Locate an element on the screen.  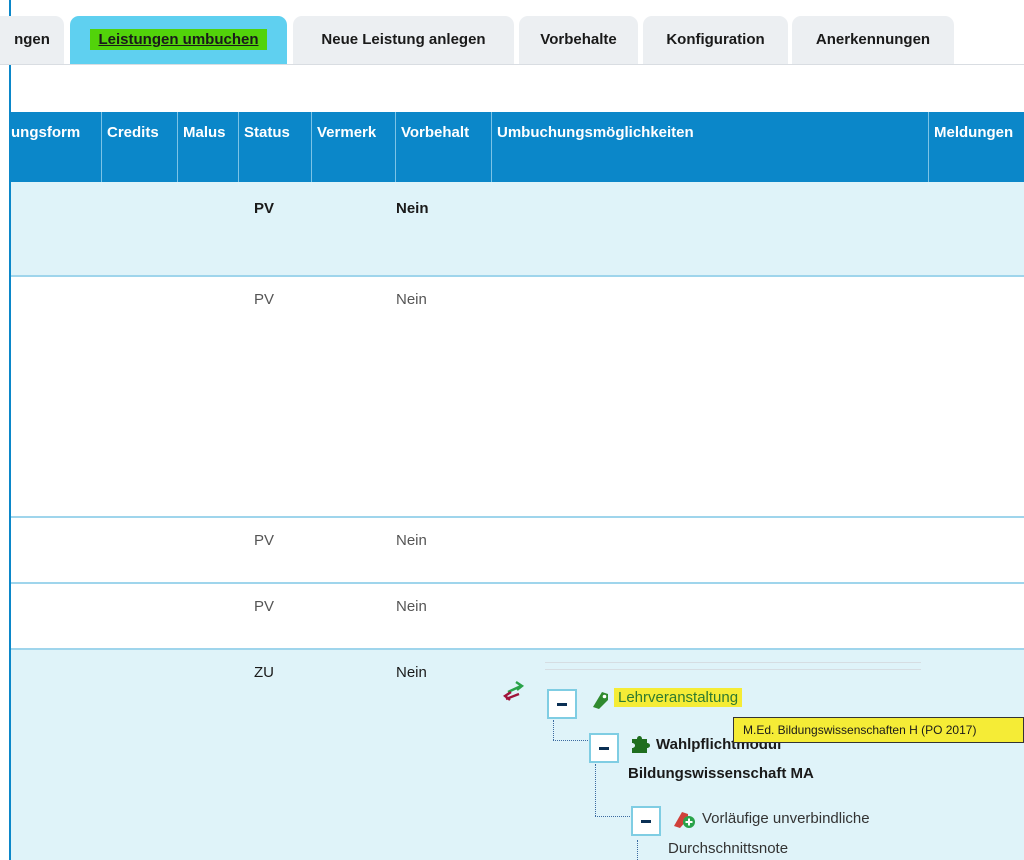
tab-label: ngen is located at coordinates (32, 39).